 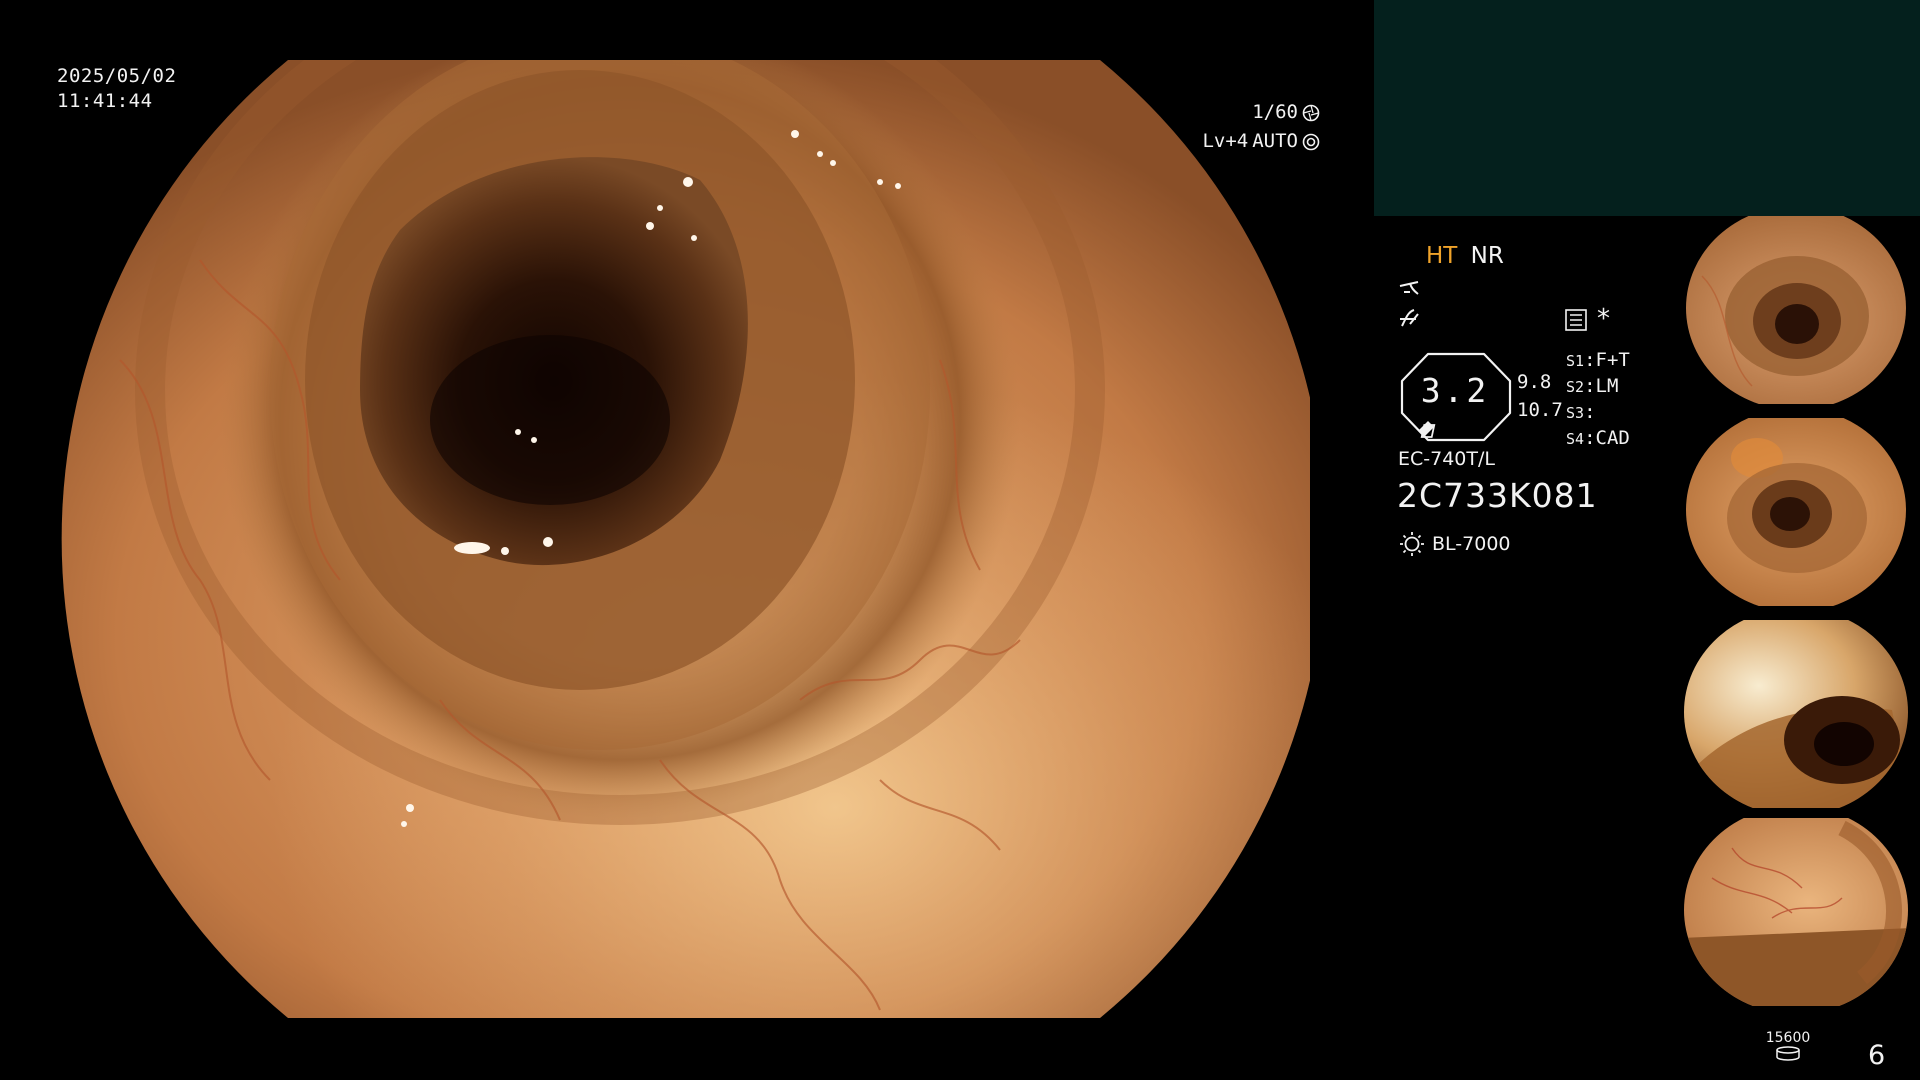 What do you see at coordinates (1576, 320) in the screenshot?
I see `menu-list-icon` at bounding box center [1576, 320].